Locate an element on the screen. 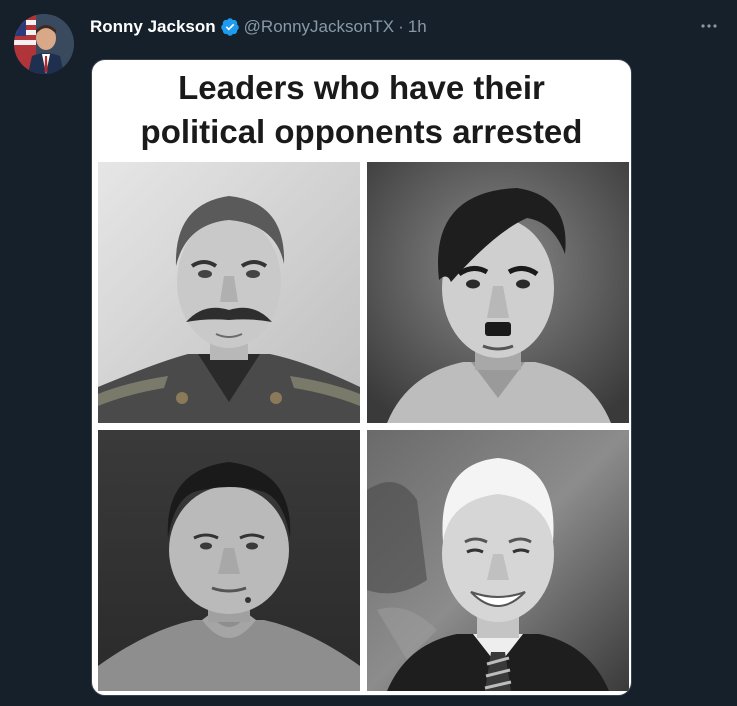  tweet-header: Ronny Jackson @RonnyJacksonTX · 1h is located at coordinates (258, 27).